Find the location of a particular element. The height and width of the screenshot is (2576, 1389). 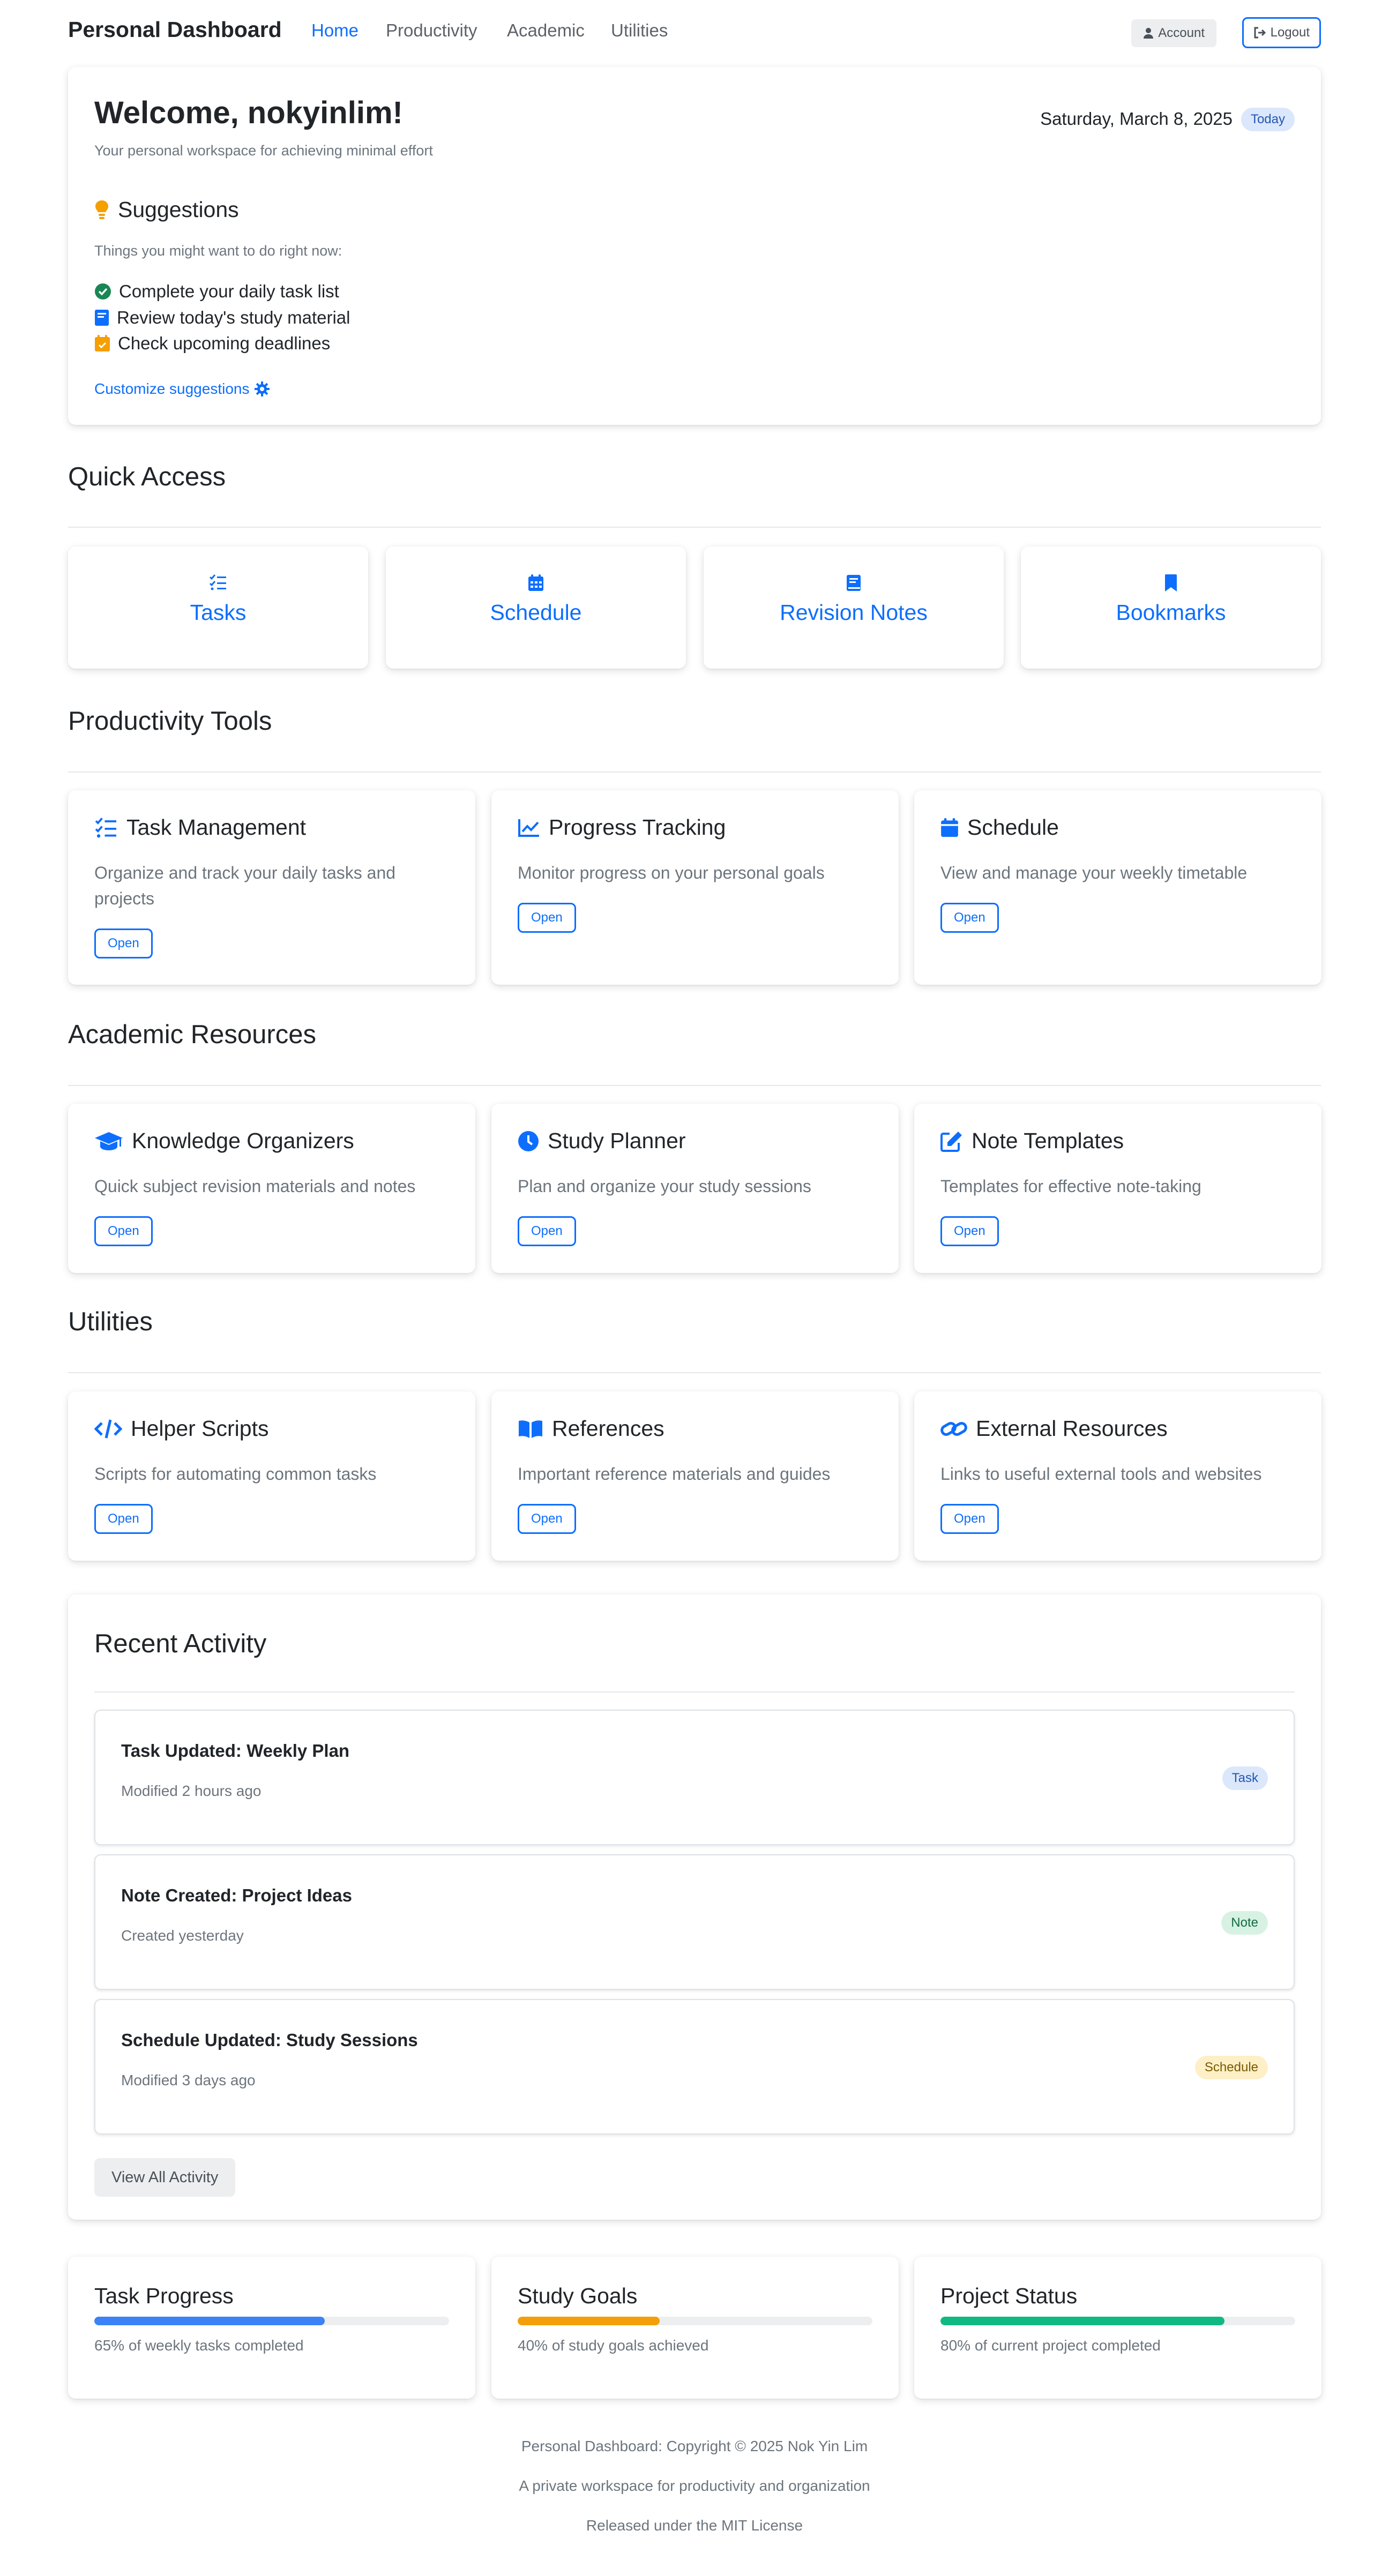

tool-description: Monitor progress on your personal goals is located at coordinates (672, 872).